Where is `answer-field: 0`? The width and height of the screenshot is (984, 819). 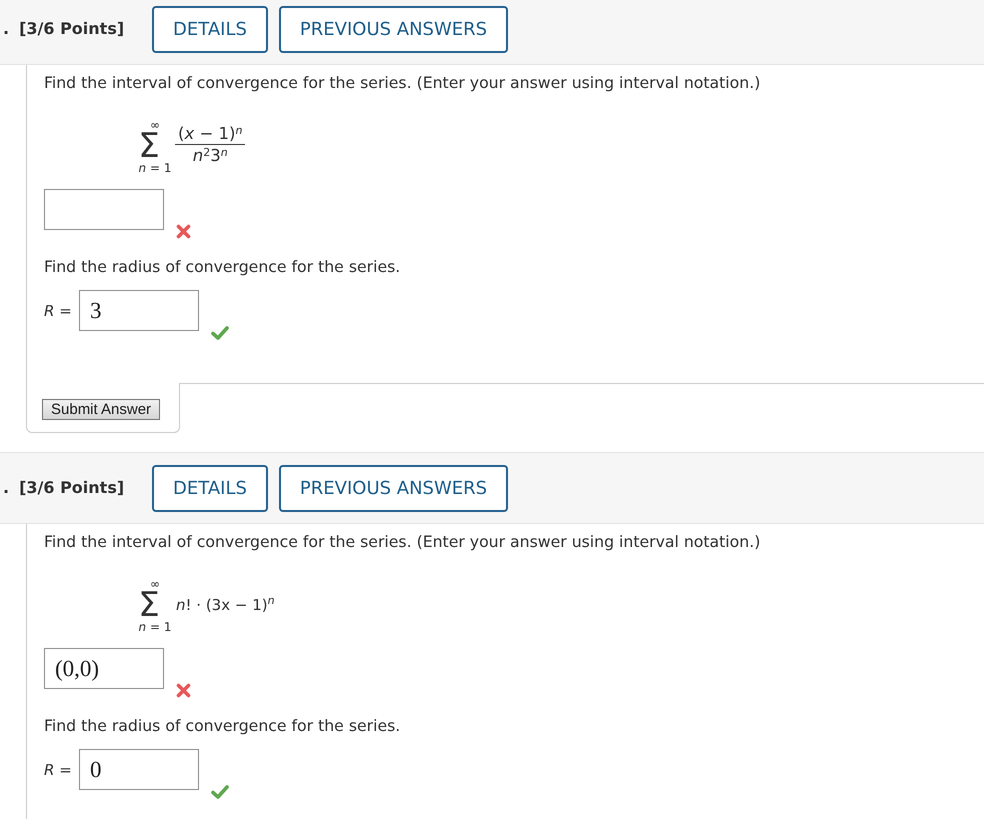
answer-field: 0 is located at coordinates (139, 769).